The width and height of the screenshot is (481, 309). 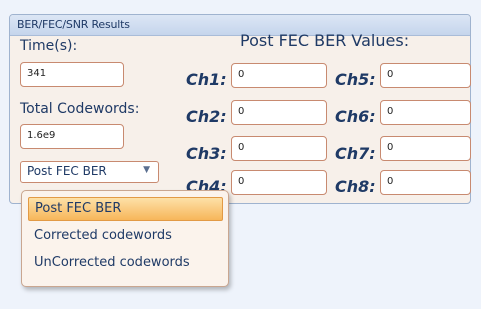 What do you see at coordinates (125, 264) in the screenshot?
I see `dropdown-option-uncorrected-codewords: UnCorrected codewords` at bounding box center [125, 264].